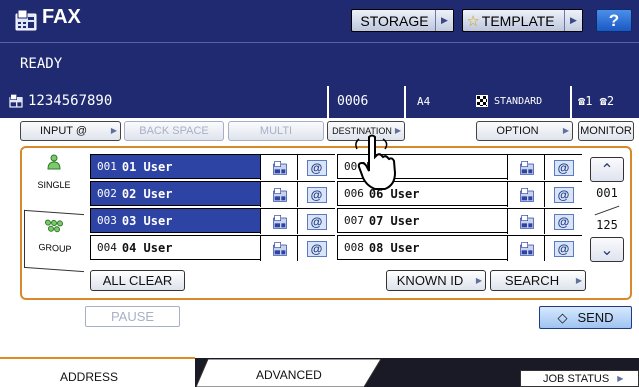  What do you see at coordinates (132, 316) in the screenshot?
I see `pause-button: PAUSE` at bounding box center [132, 316].